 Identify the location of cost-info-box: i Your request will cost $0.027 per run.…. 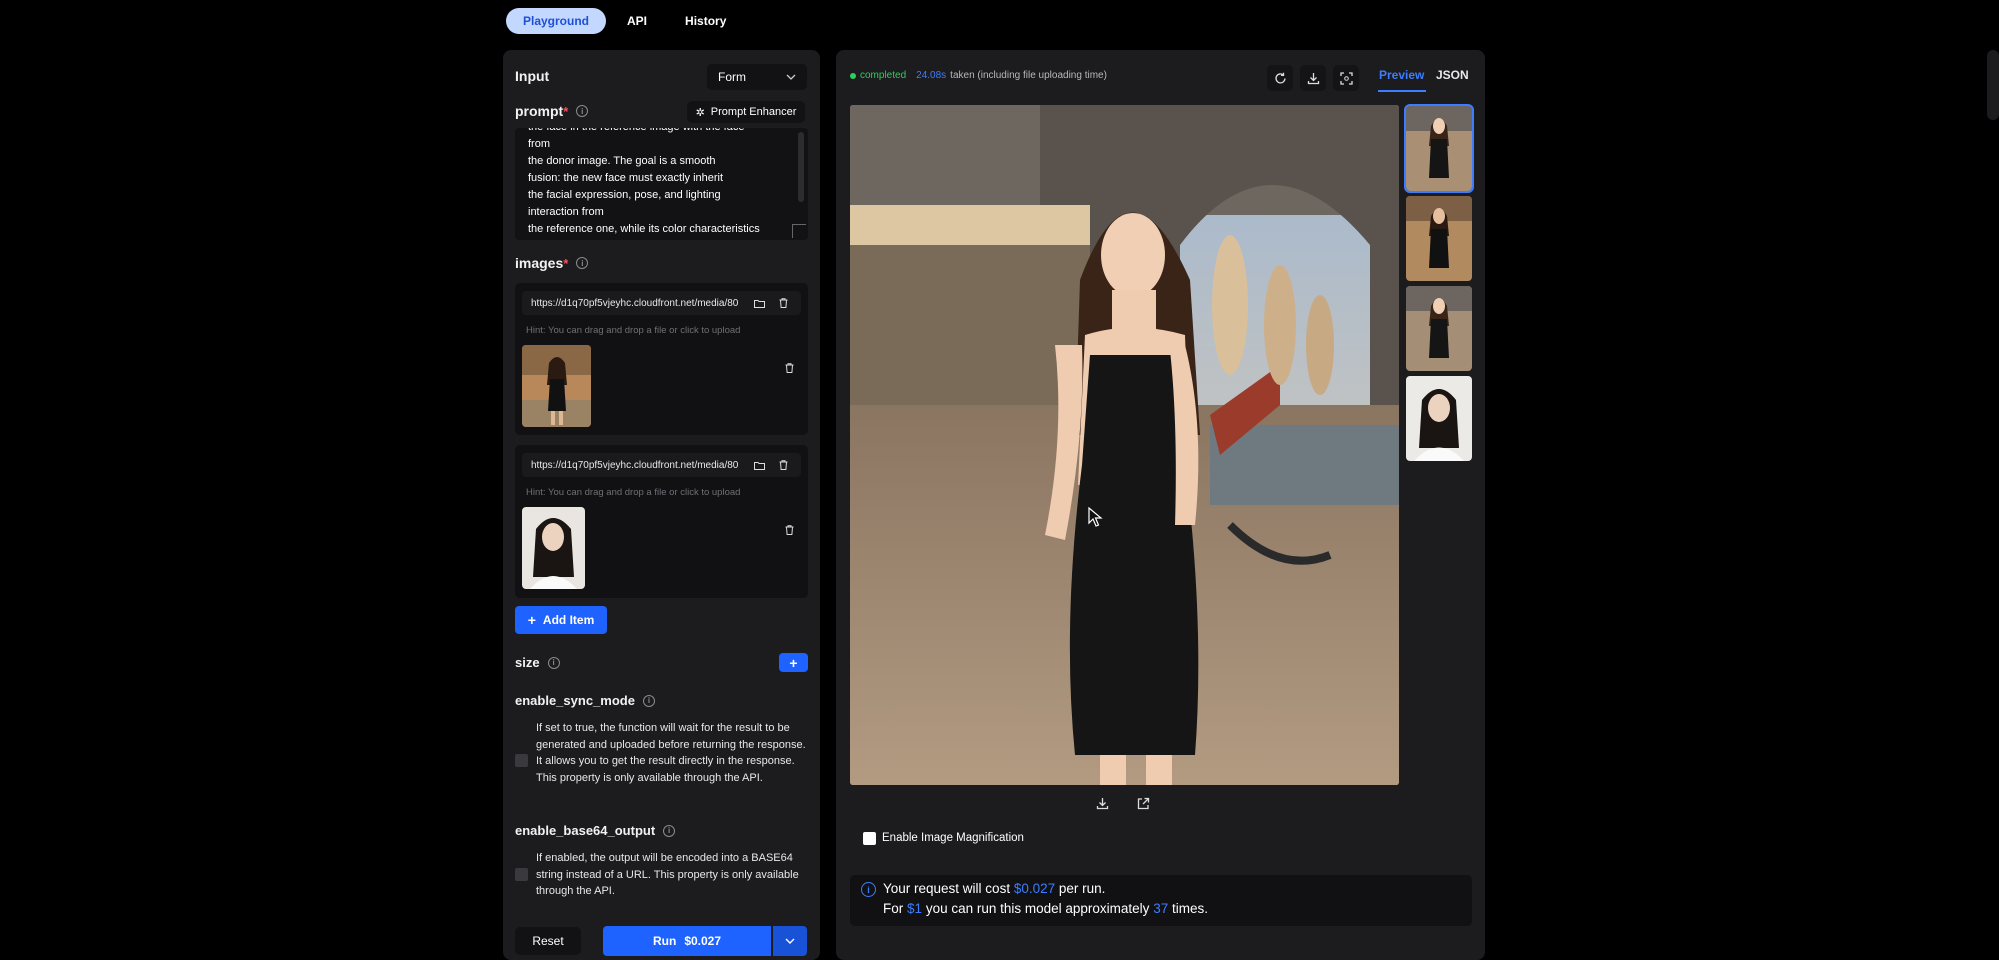
(1161, 900).